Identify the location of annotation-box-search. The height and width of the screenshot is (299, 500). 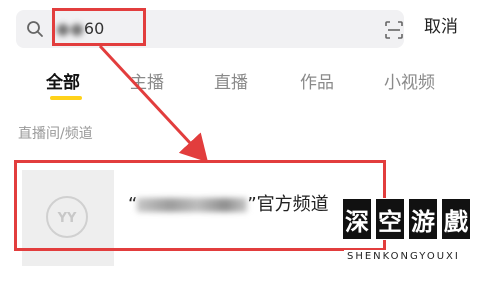
(99, 27).